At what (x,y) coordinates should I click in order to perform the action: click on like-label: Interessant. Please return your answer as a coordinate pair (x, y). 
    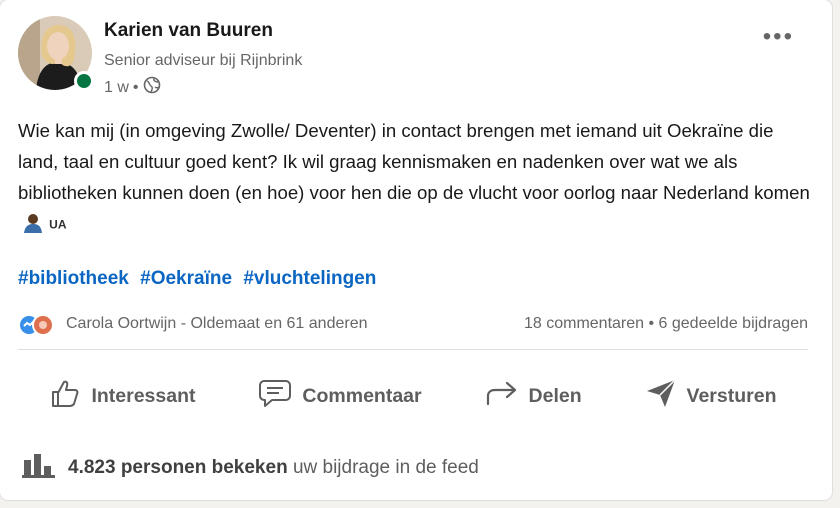
    Looking at the image, I should click on (143, 395).